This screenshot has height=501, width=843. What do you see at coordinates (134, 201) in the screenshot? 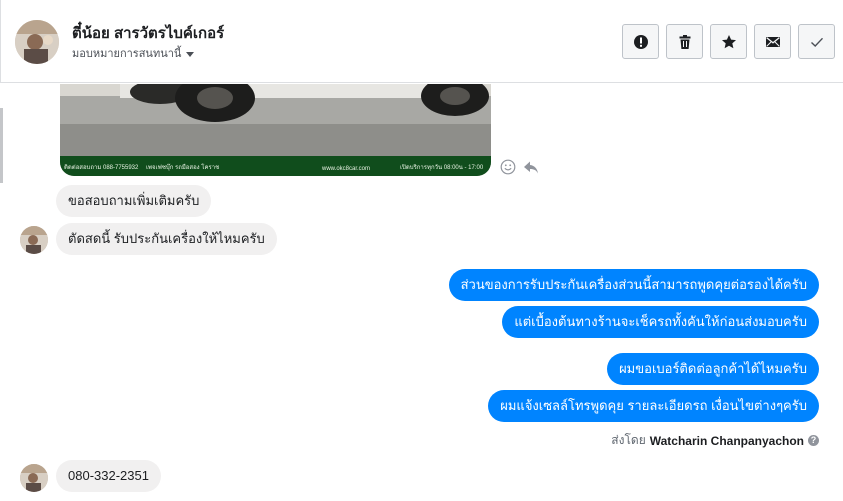
I see `incoming-message: ขอสอบถามเพิ่มเติมครับ` at bounding box center [134, 201].